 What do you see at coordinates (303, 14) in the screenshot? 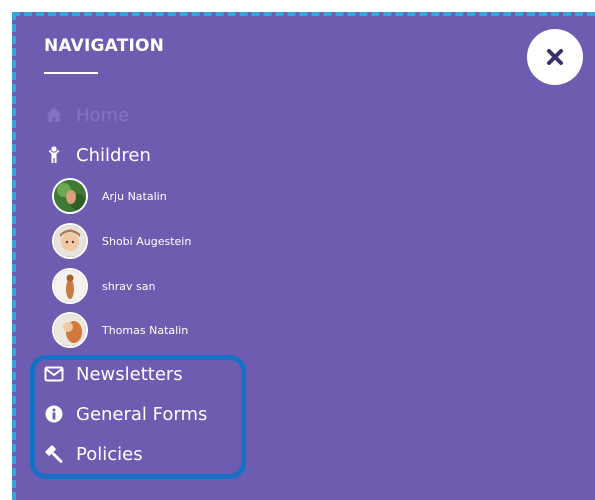
I see `dashed-border-top` at bounding box center [303, 14].